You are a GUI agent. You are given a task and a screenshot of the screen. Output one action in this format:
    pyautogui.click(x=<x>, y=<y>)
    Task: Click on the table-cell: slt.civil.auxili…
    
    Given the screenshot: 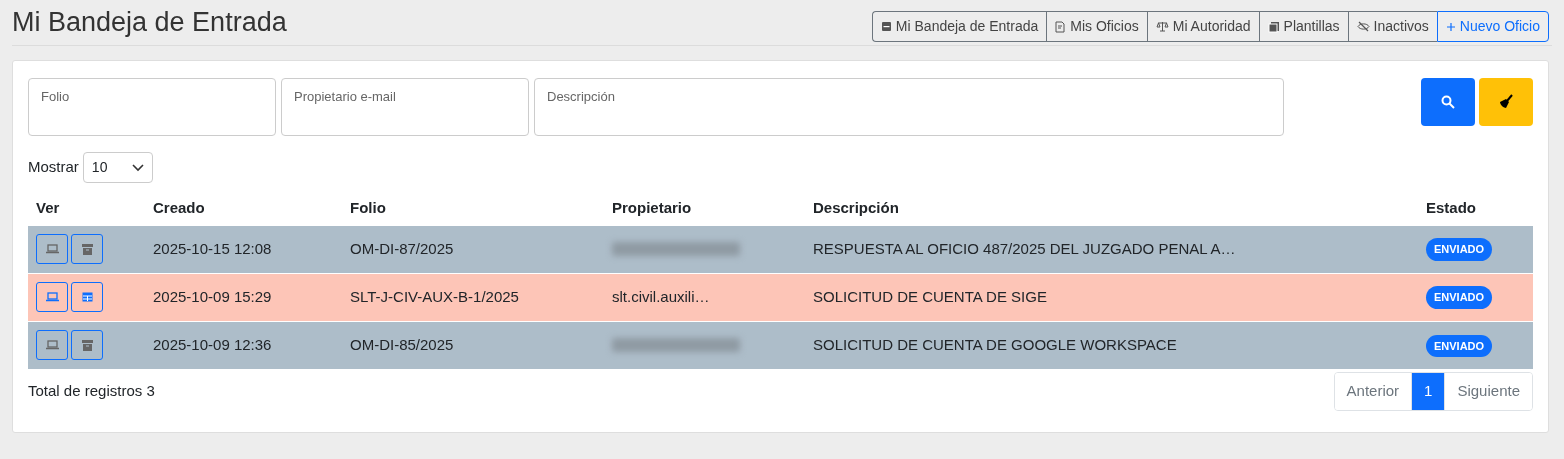 What is the action you would take?
    pyautogui.click(x=661, y=296)
    